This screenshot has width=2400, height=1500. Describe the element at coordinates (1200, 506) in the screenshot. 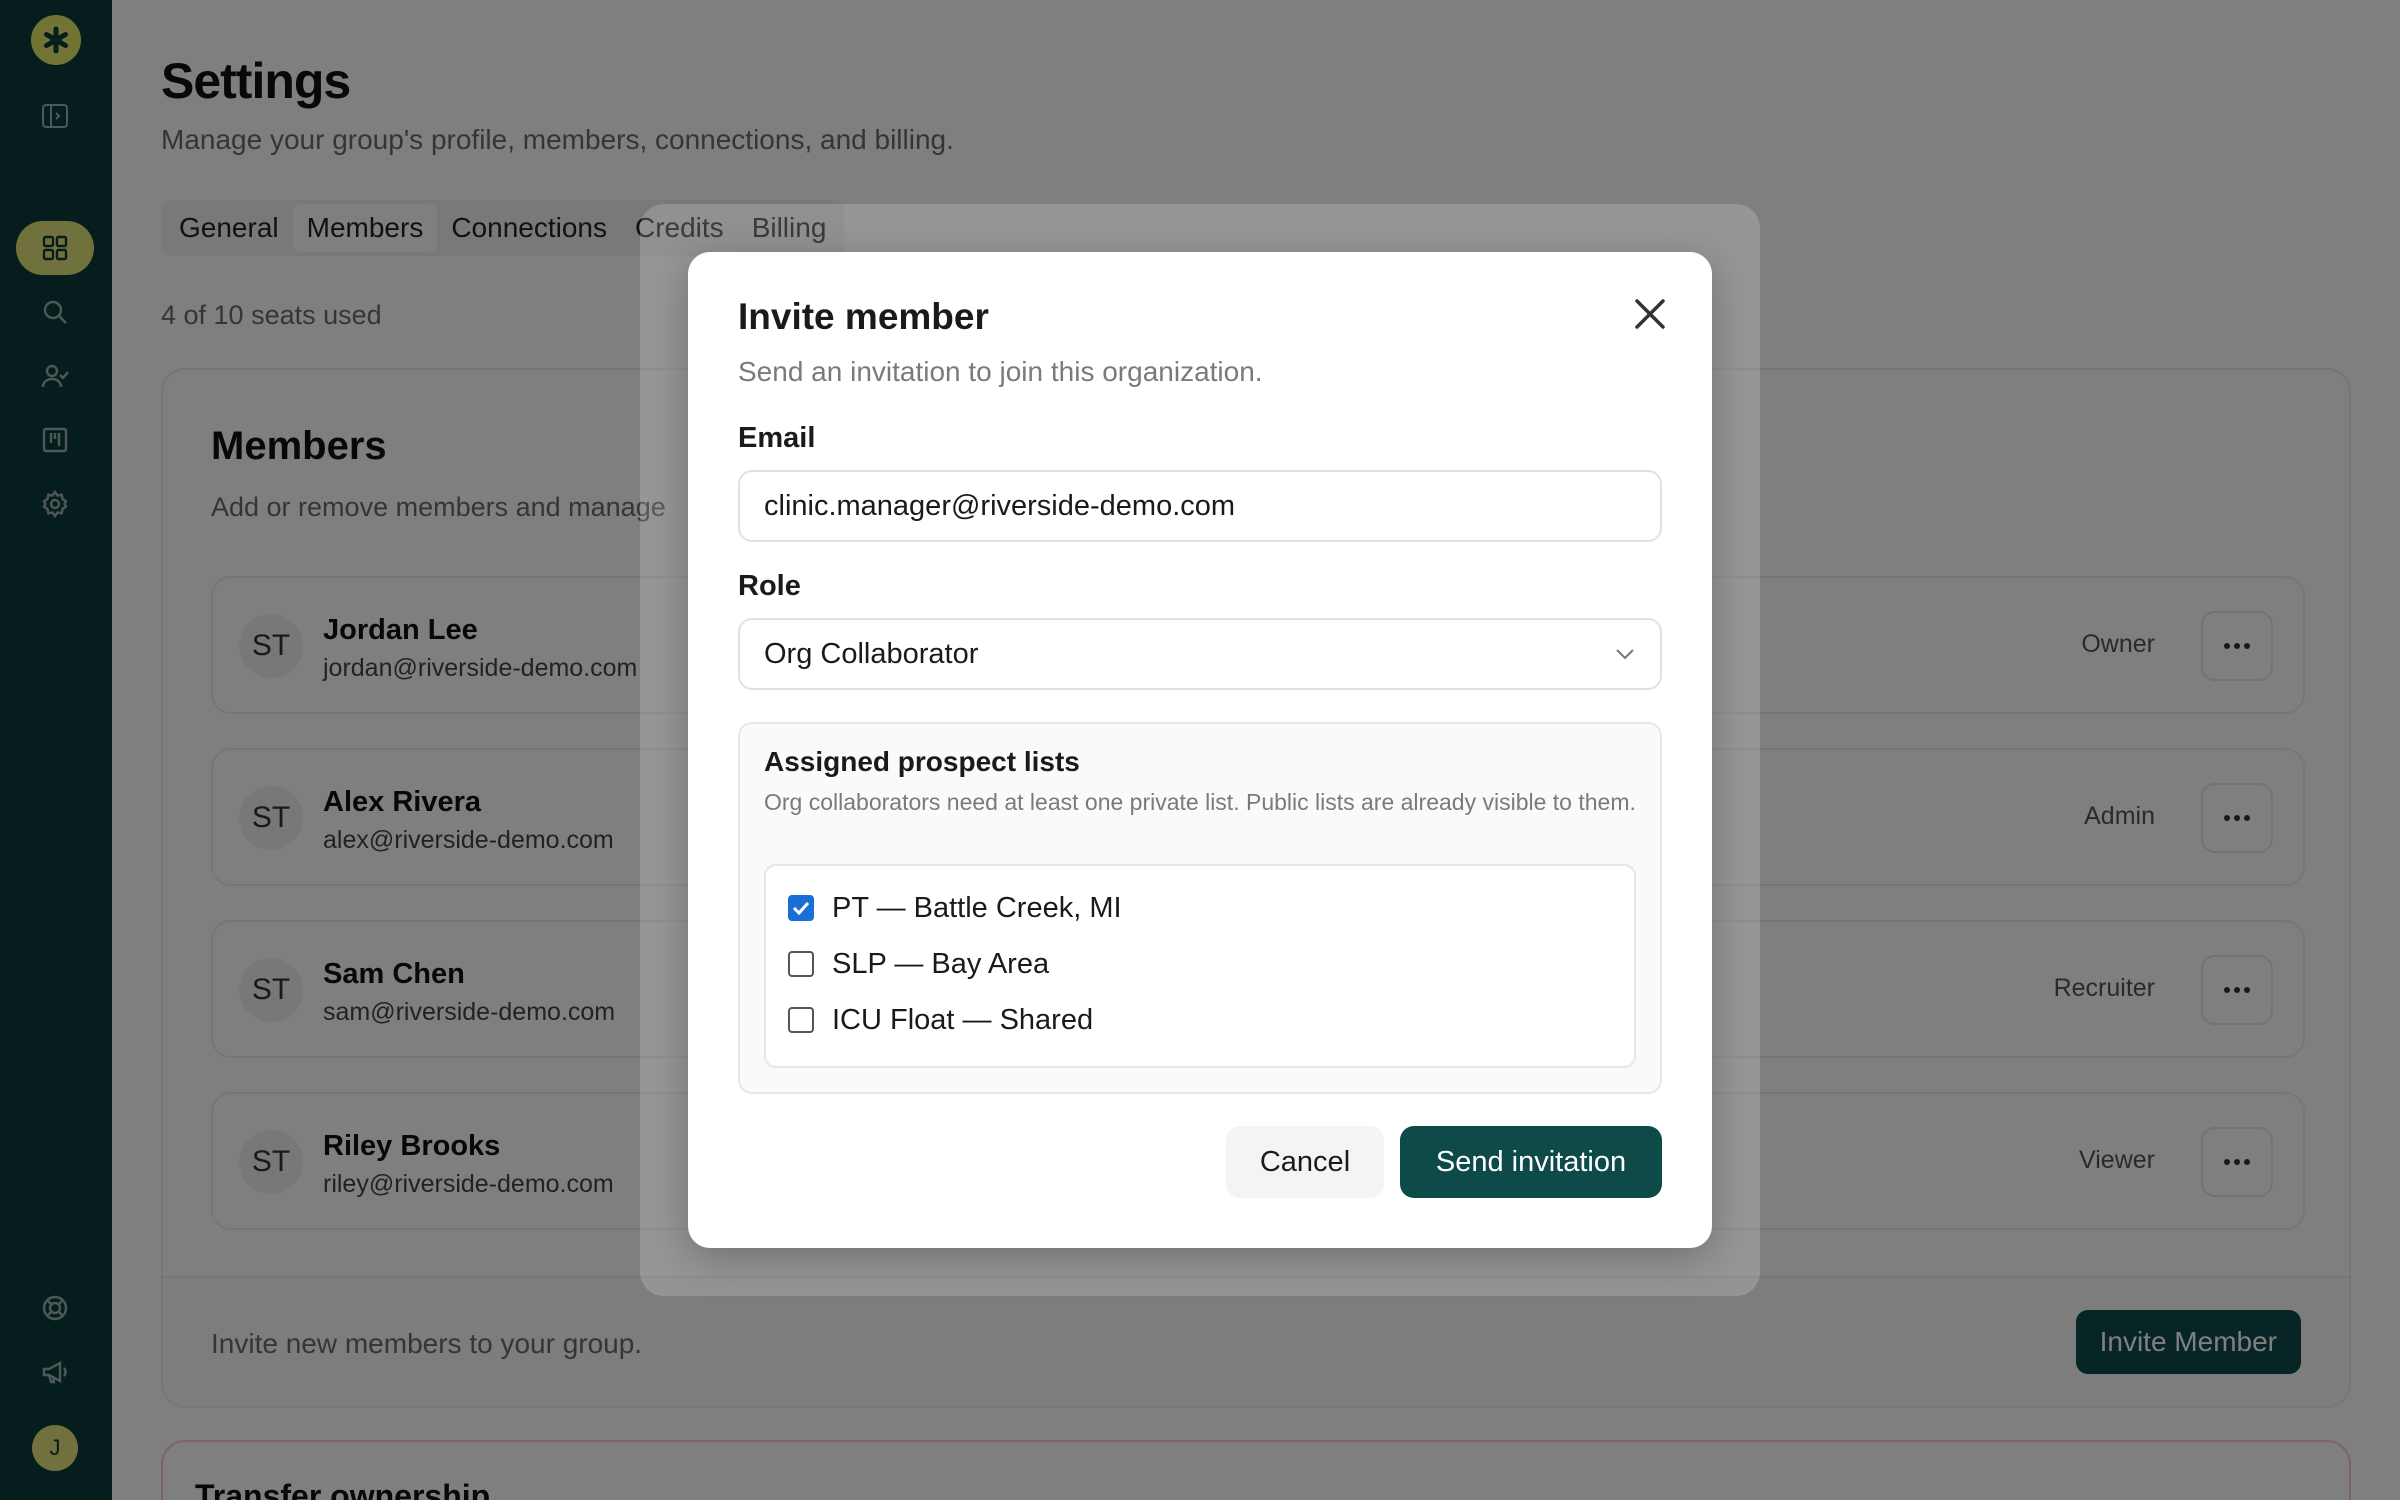

I see `email-field` at that location.